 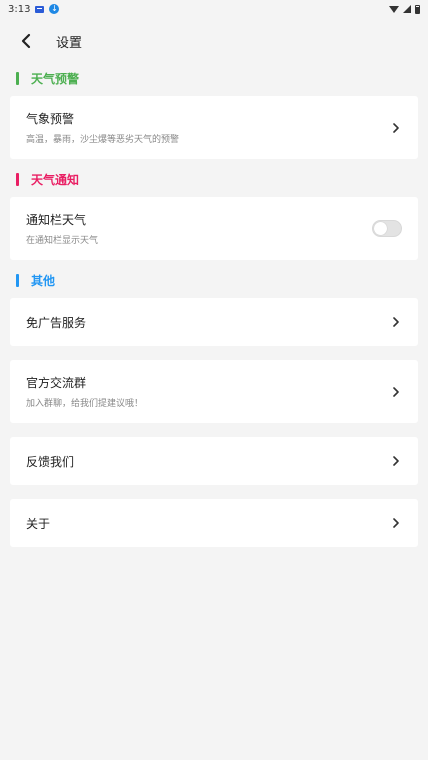 What do you see at coordinates (214, 322) in the screenshot?
I see `ad-free-service-item: 免广告服务` at bounding box center [214, 322].